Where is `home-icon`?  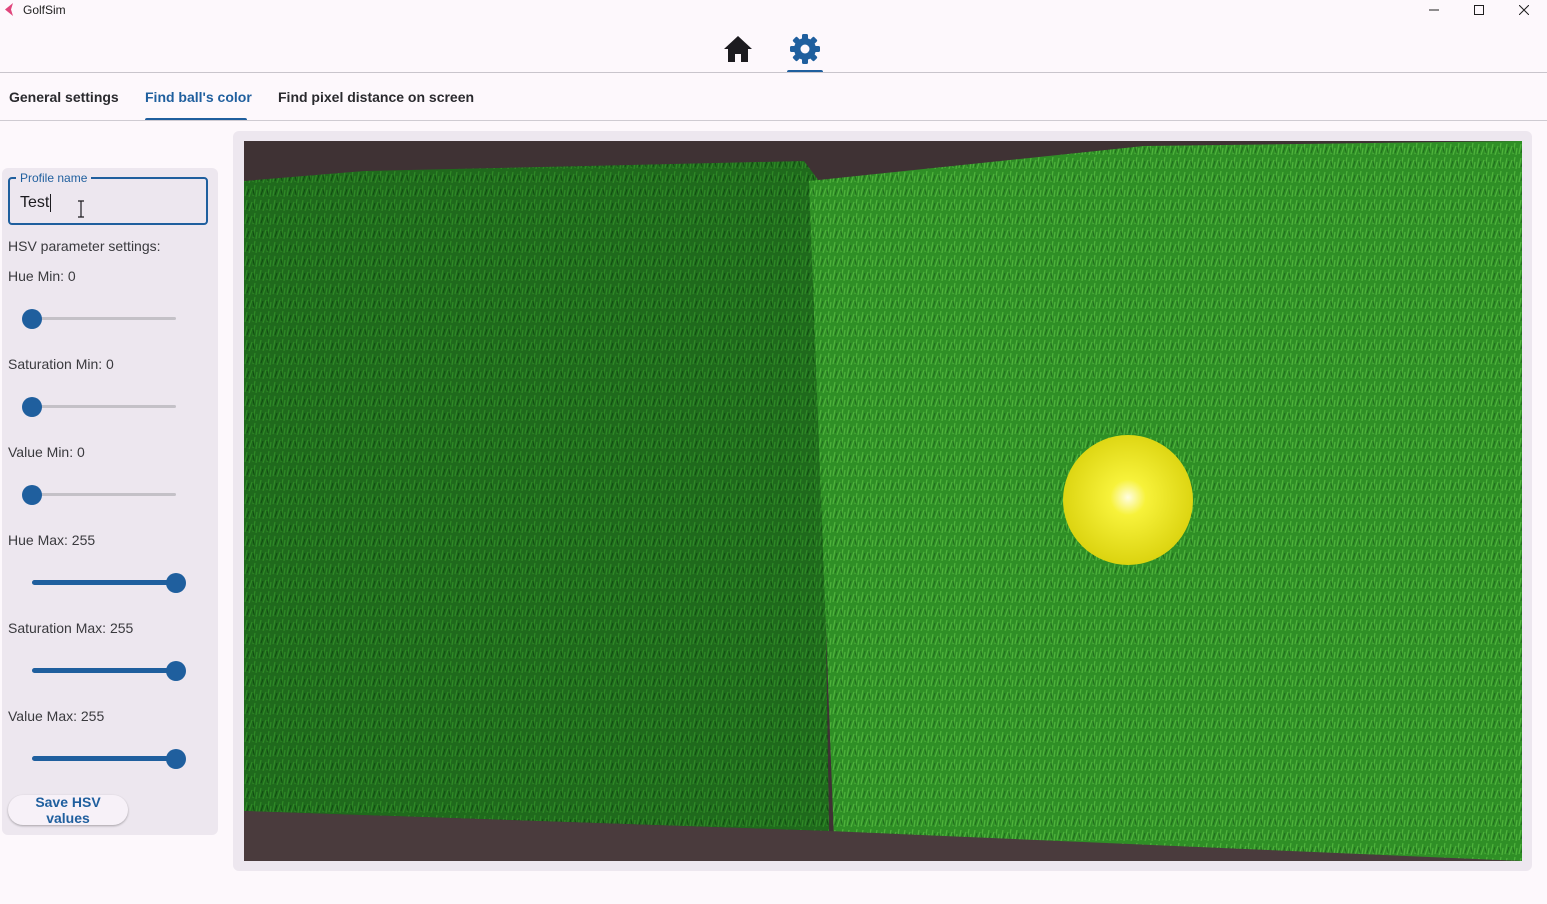
home-icon is located at coordinates (738, 49).